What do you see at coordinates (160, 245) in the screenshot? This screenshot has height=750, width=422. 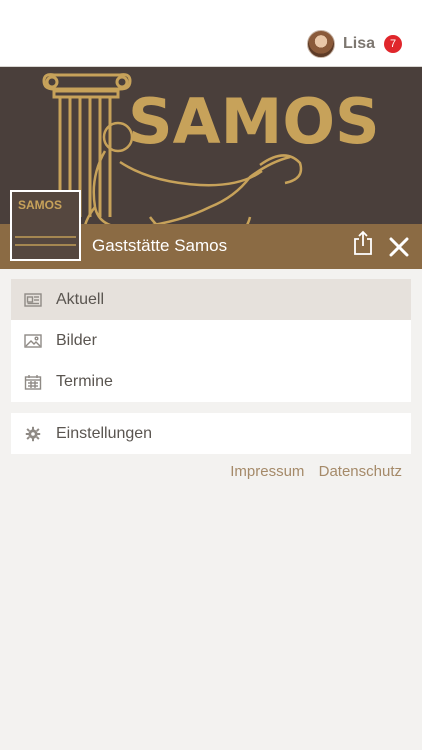 I see `venue-name: Gaststätte Samos` at bounding box center [160, 245].